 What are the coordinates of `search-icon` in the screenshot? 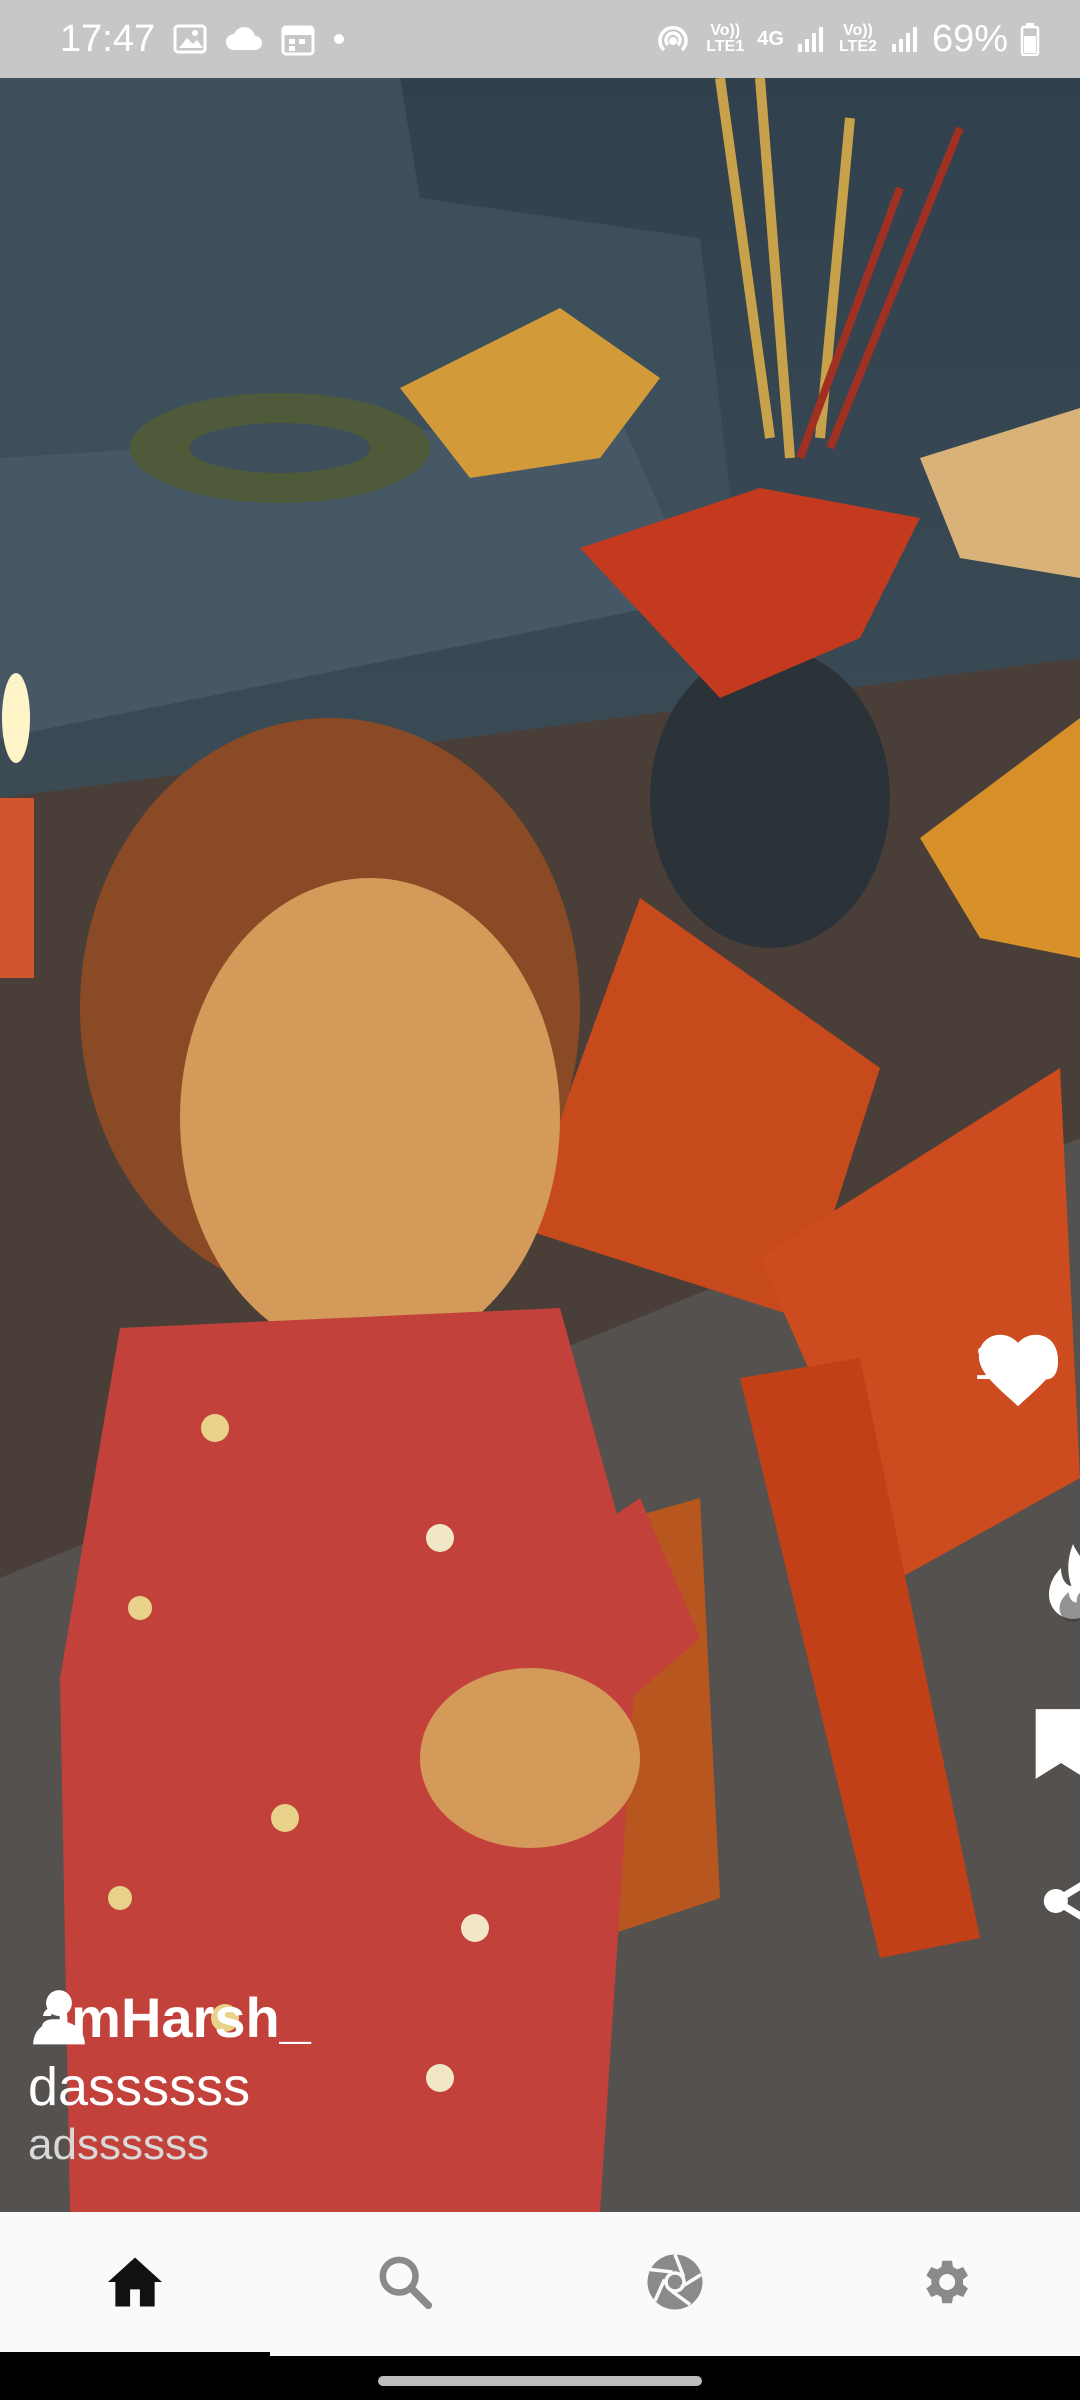 It's located at (405, 2284).